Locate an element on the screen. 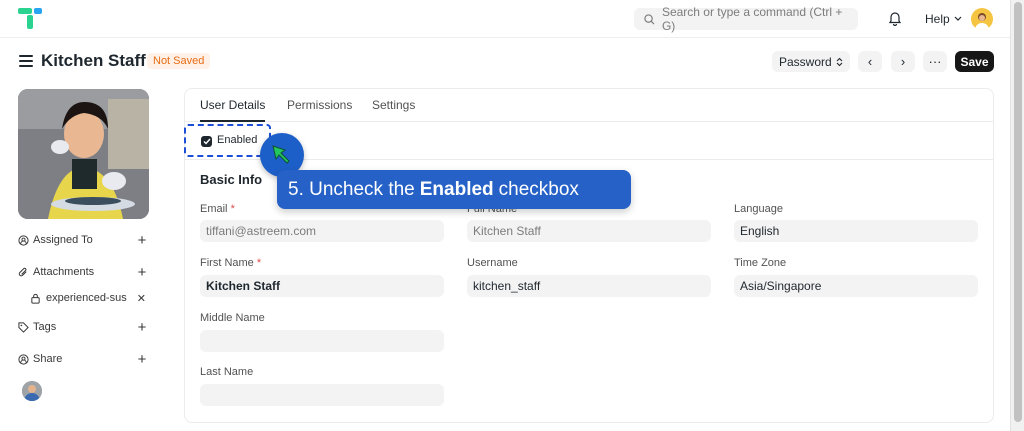 This screenshot has height=431, width=1024. sidebar-item-label: Tags is located at coordinates (45, 327).